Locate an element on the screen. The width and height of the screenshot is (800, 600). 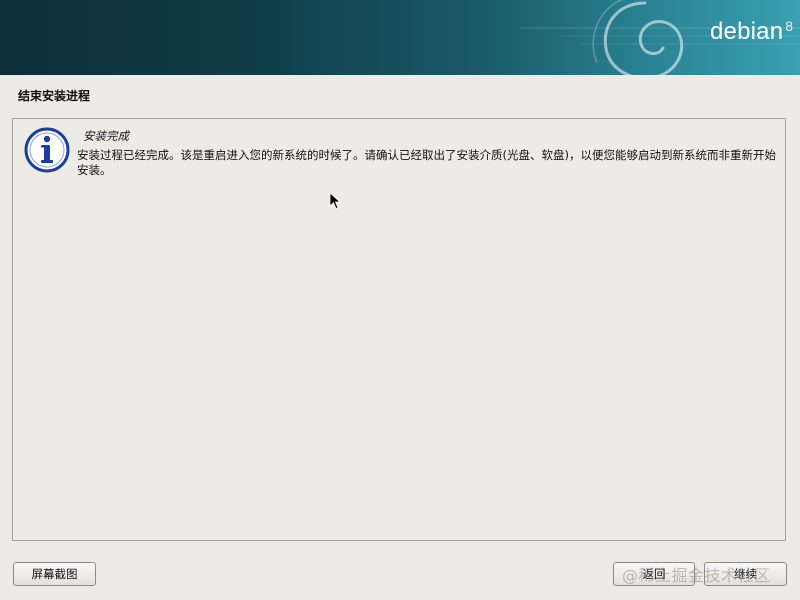
screenshot-button: 屏幕截图 is located at coordinates (54, 574).